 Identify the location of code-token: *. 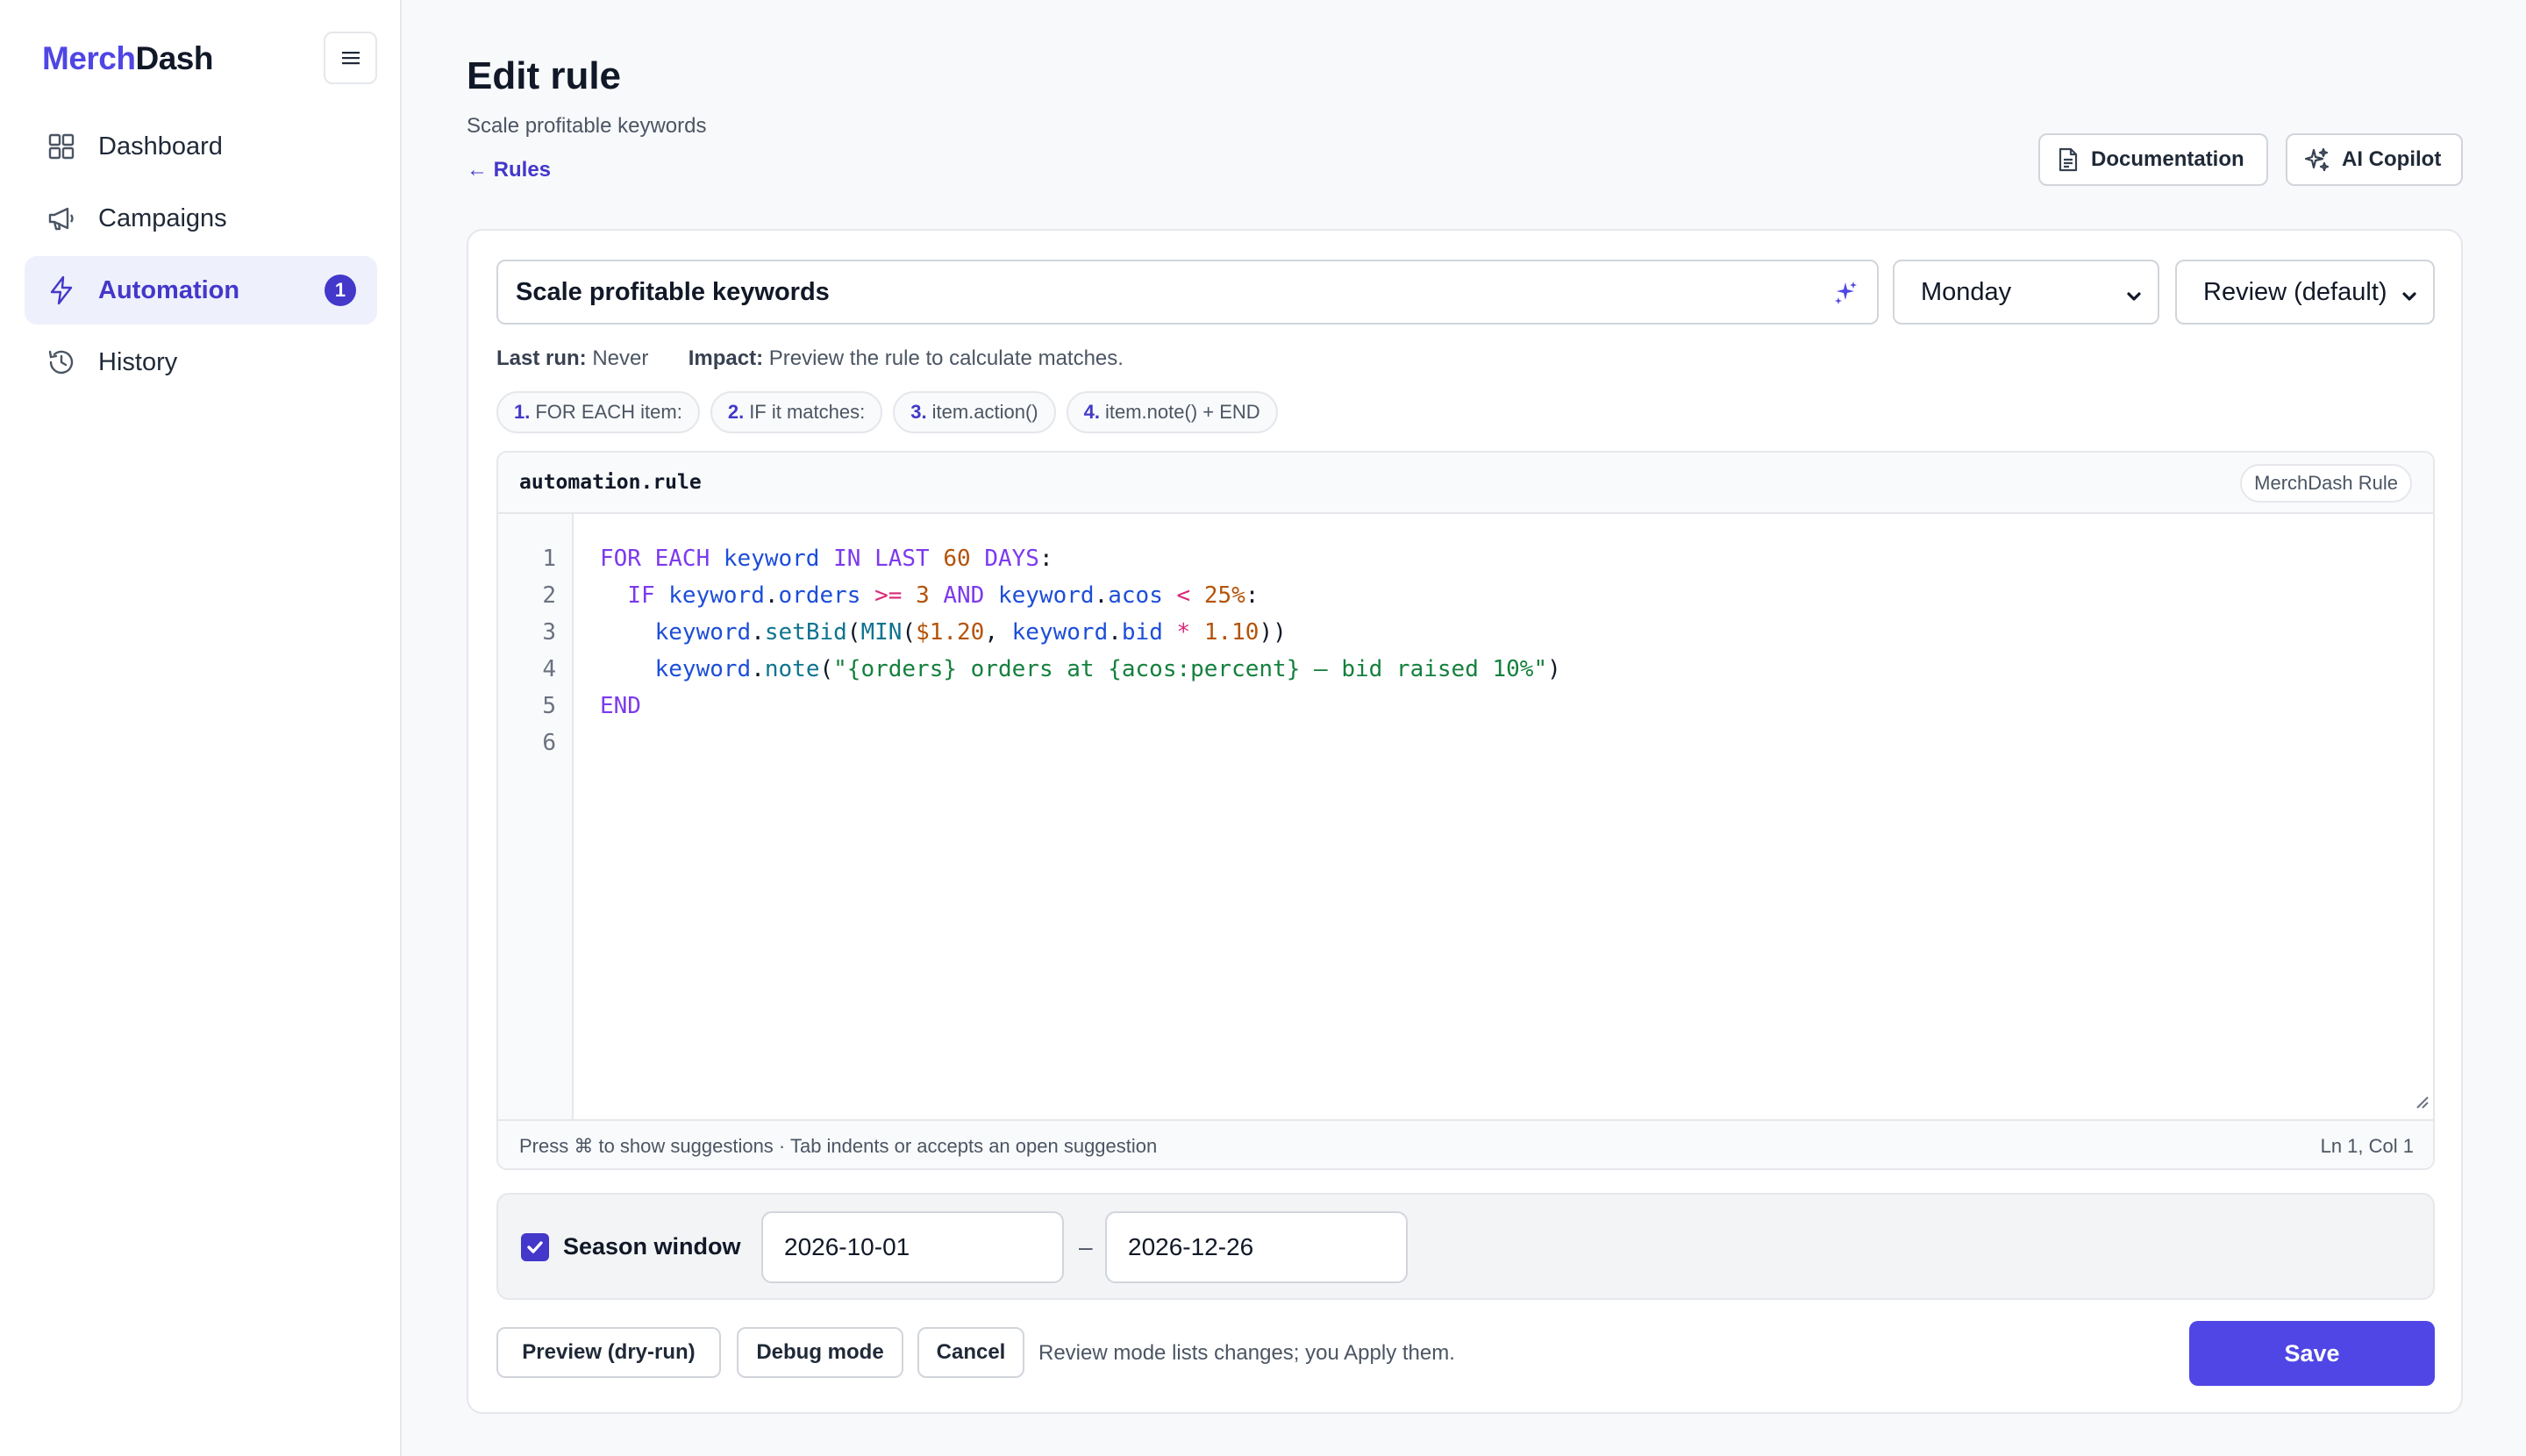
(1183, 632).